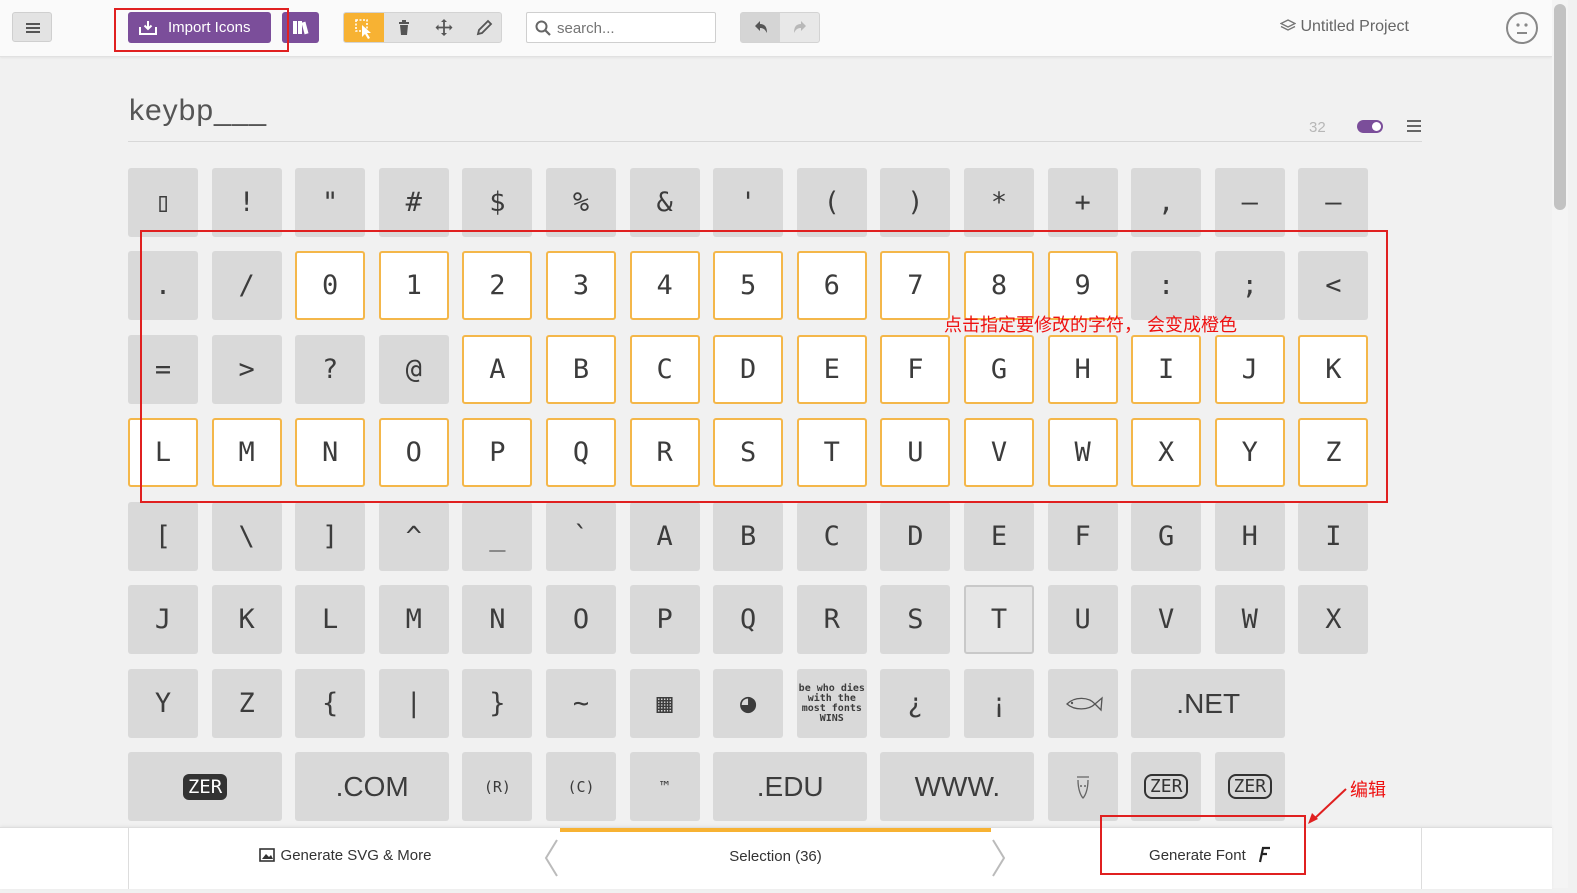  I want to click on generate-svg-tab: Generate SVG & More, so click(344, 858).